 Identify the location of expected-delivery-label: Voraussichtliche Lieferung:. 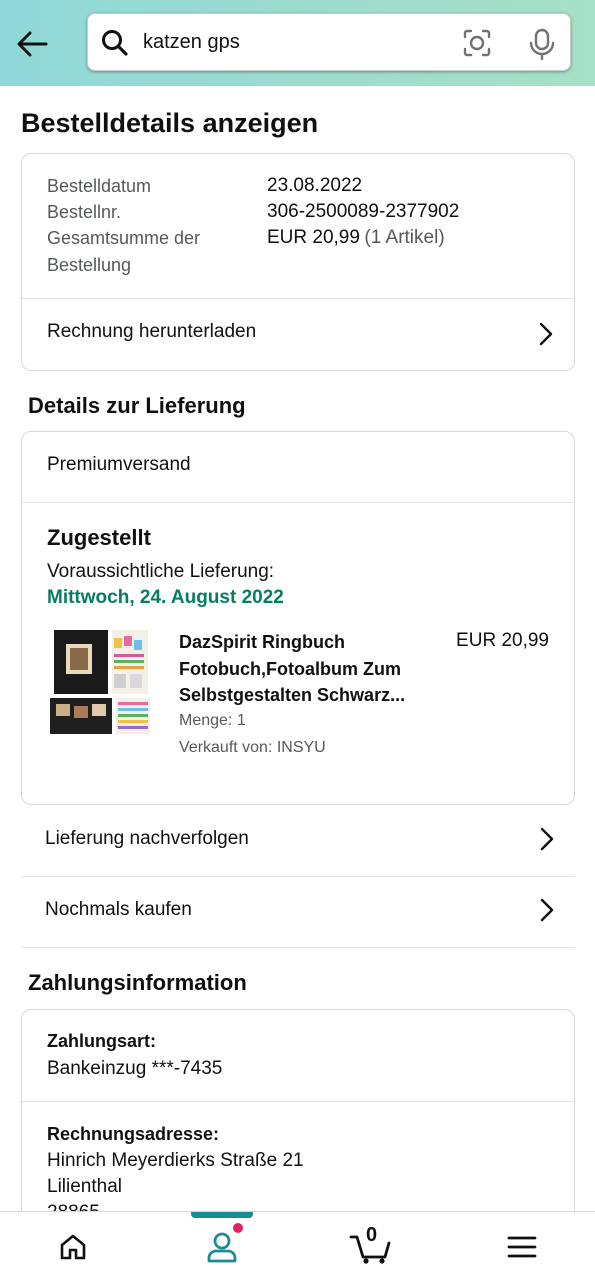
(161, 571).